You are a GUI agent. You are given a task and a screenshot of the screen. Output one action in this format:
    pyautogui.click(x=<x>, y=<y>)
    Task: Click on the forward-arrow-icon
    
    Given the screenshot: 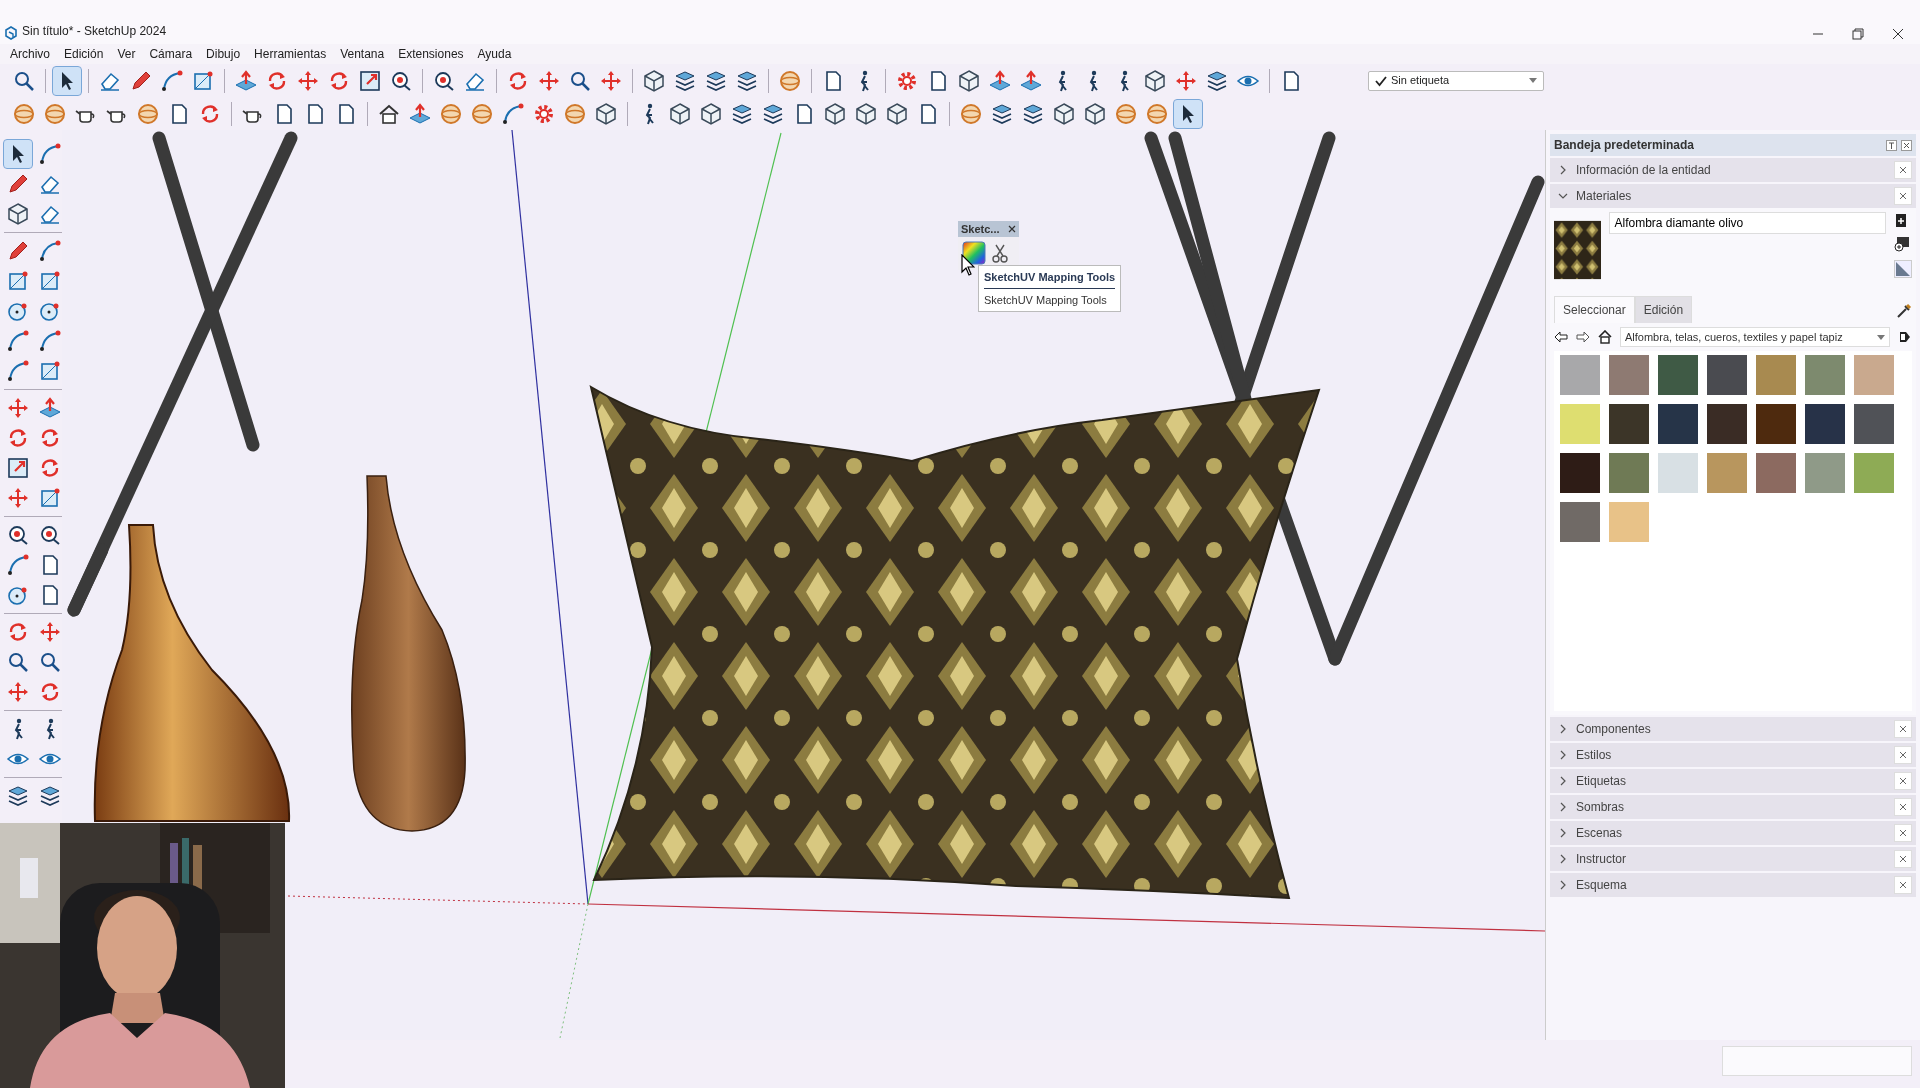 What is the action you would take?
    pyautogui.click(x=1583, y=337)
    